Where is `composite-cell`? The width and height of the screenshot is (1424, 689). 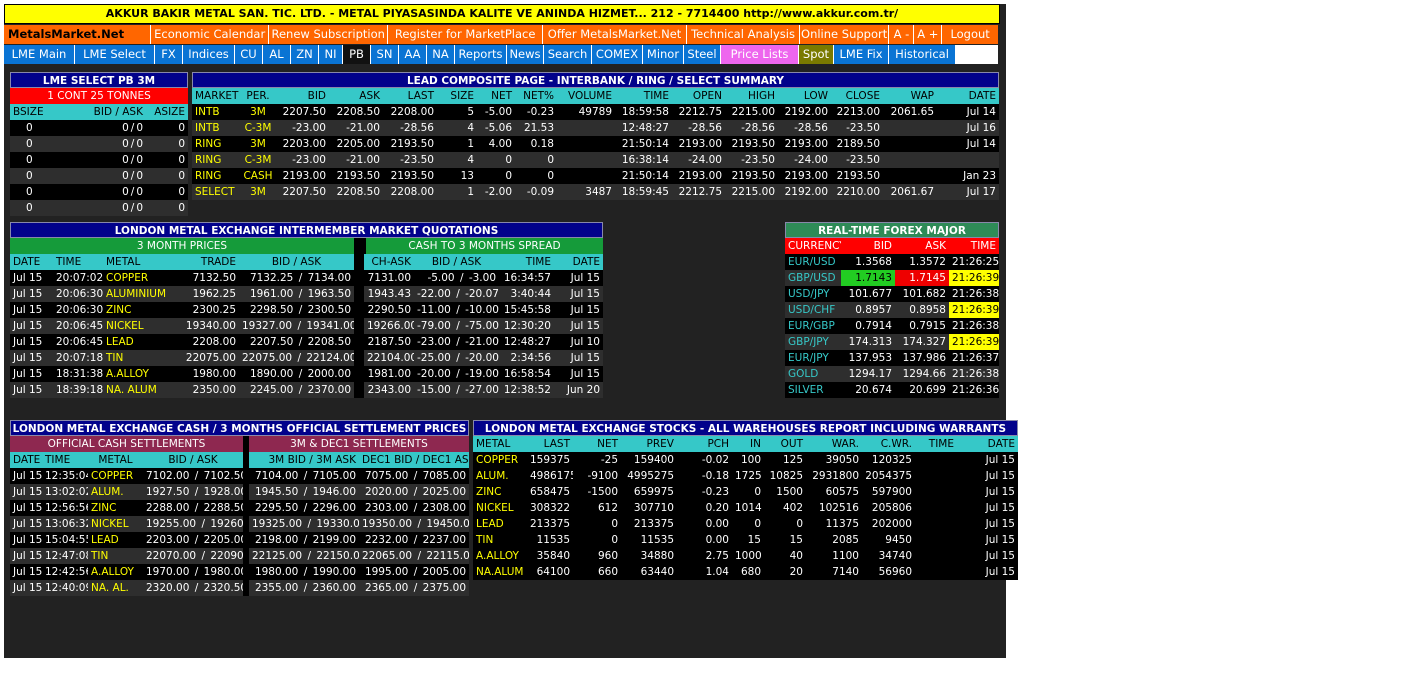
composite-cell is located at coordinates (586, 176).